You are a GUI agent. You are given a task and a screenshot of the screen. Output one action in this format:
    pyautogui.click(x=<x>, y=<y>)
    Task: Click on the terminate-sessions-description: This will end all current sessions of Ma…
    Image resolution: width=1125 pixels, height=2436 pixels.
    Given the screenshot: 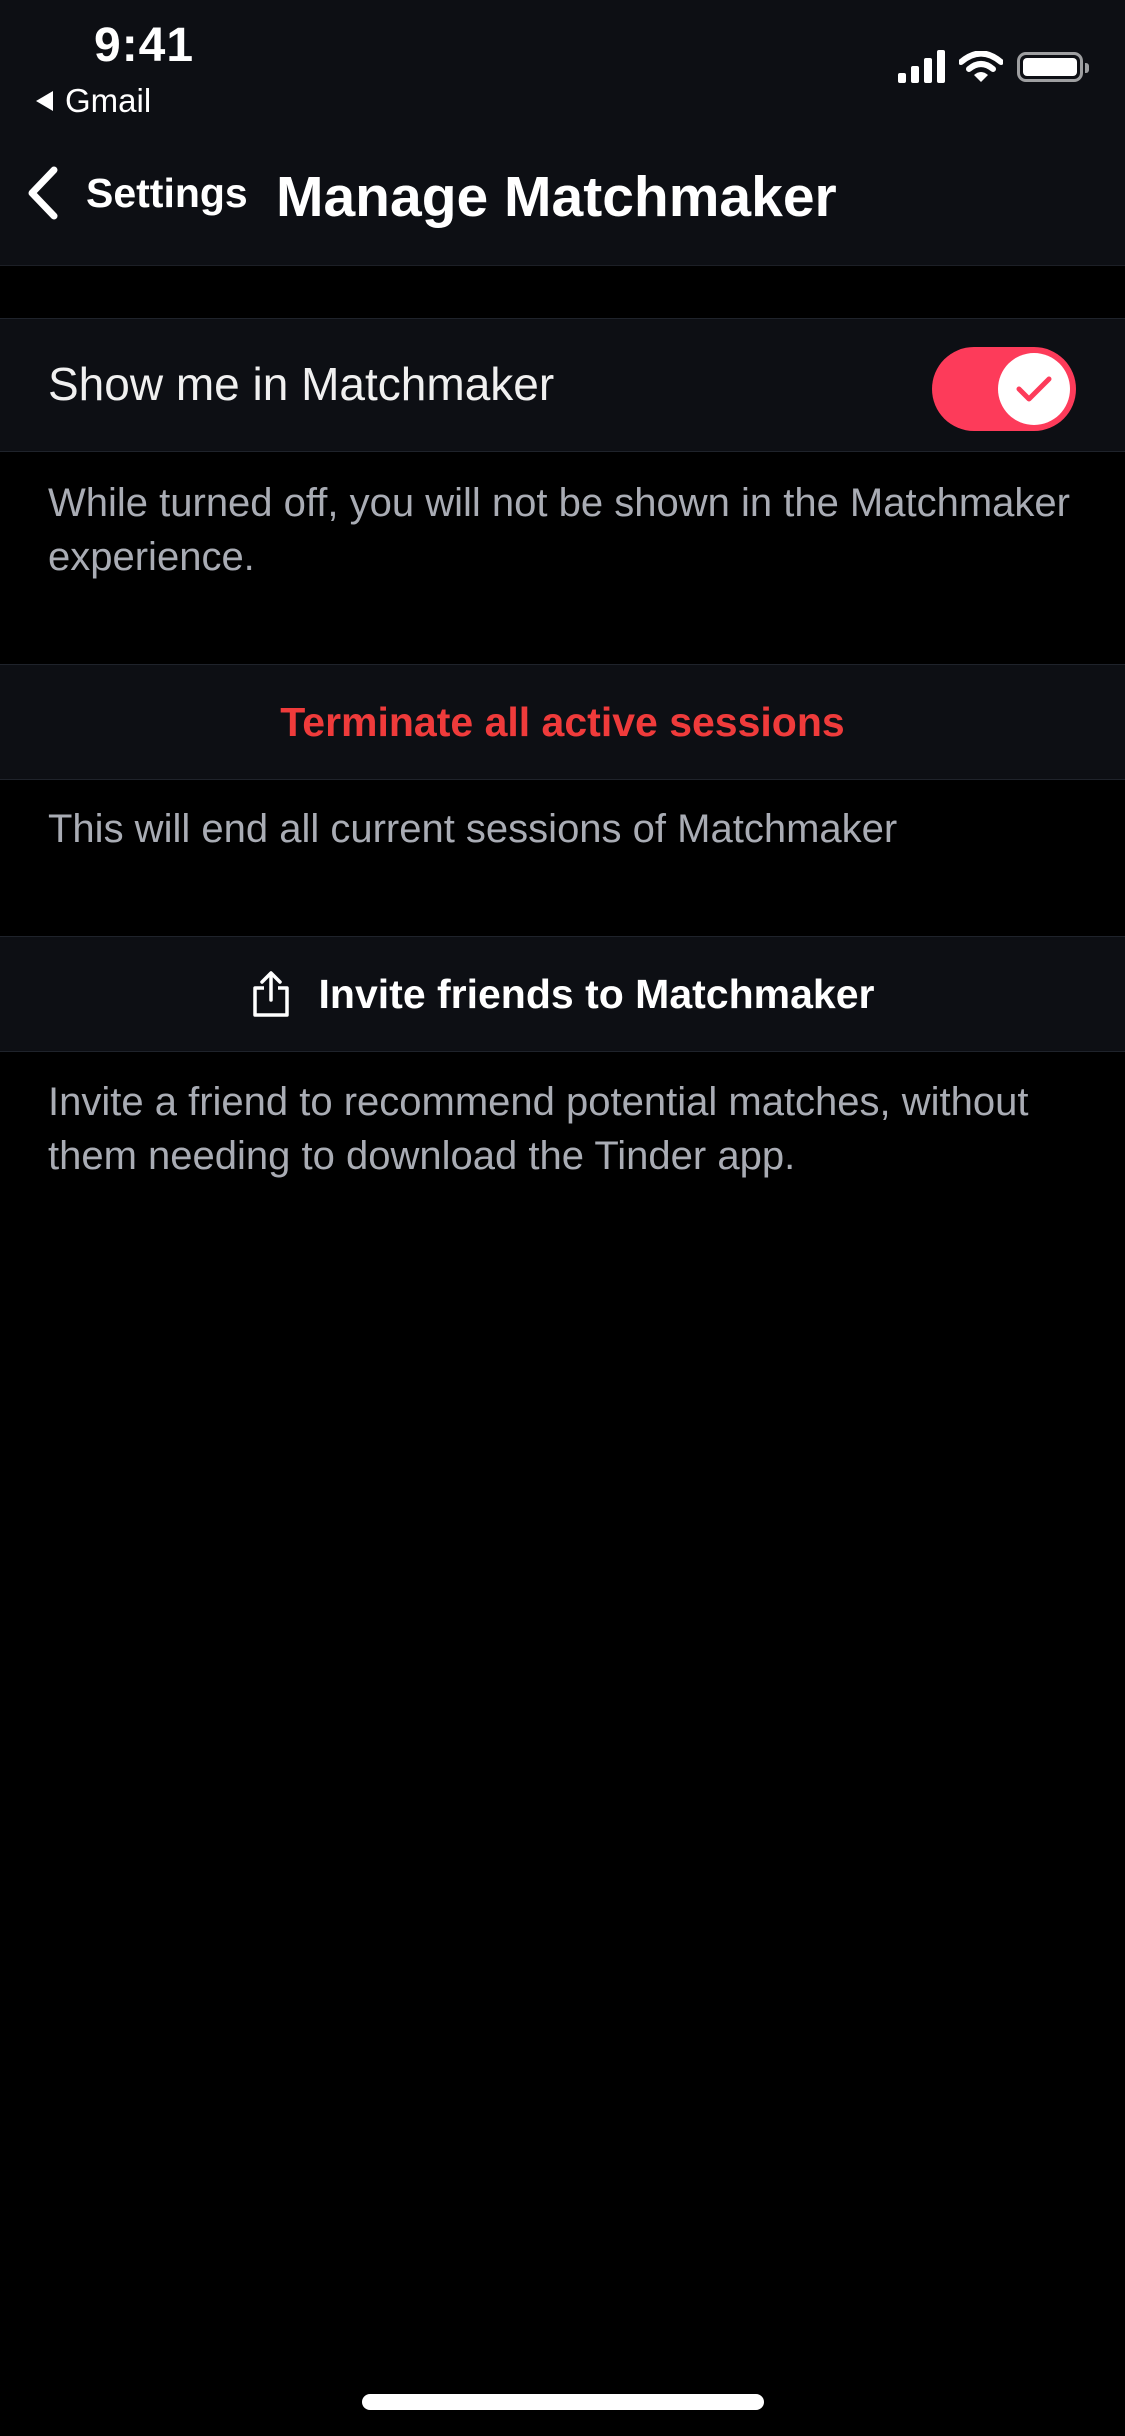 What is the action you would take?
    pyautogui.click(x=473, y=829)
    